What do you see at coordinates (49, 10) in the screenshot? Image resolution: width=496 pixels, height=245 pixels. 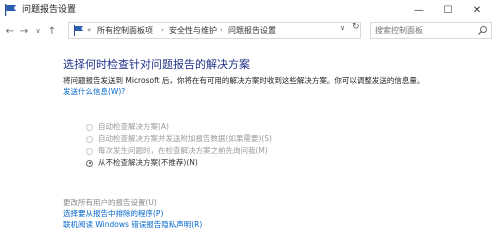 I see `window-title: 问题报告设置` at bounding box center [49, 10].